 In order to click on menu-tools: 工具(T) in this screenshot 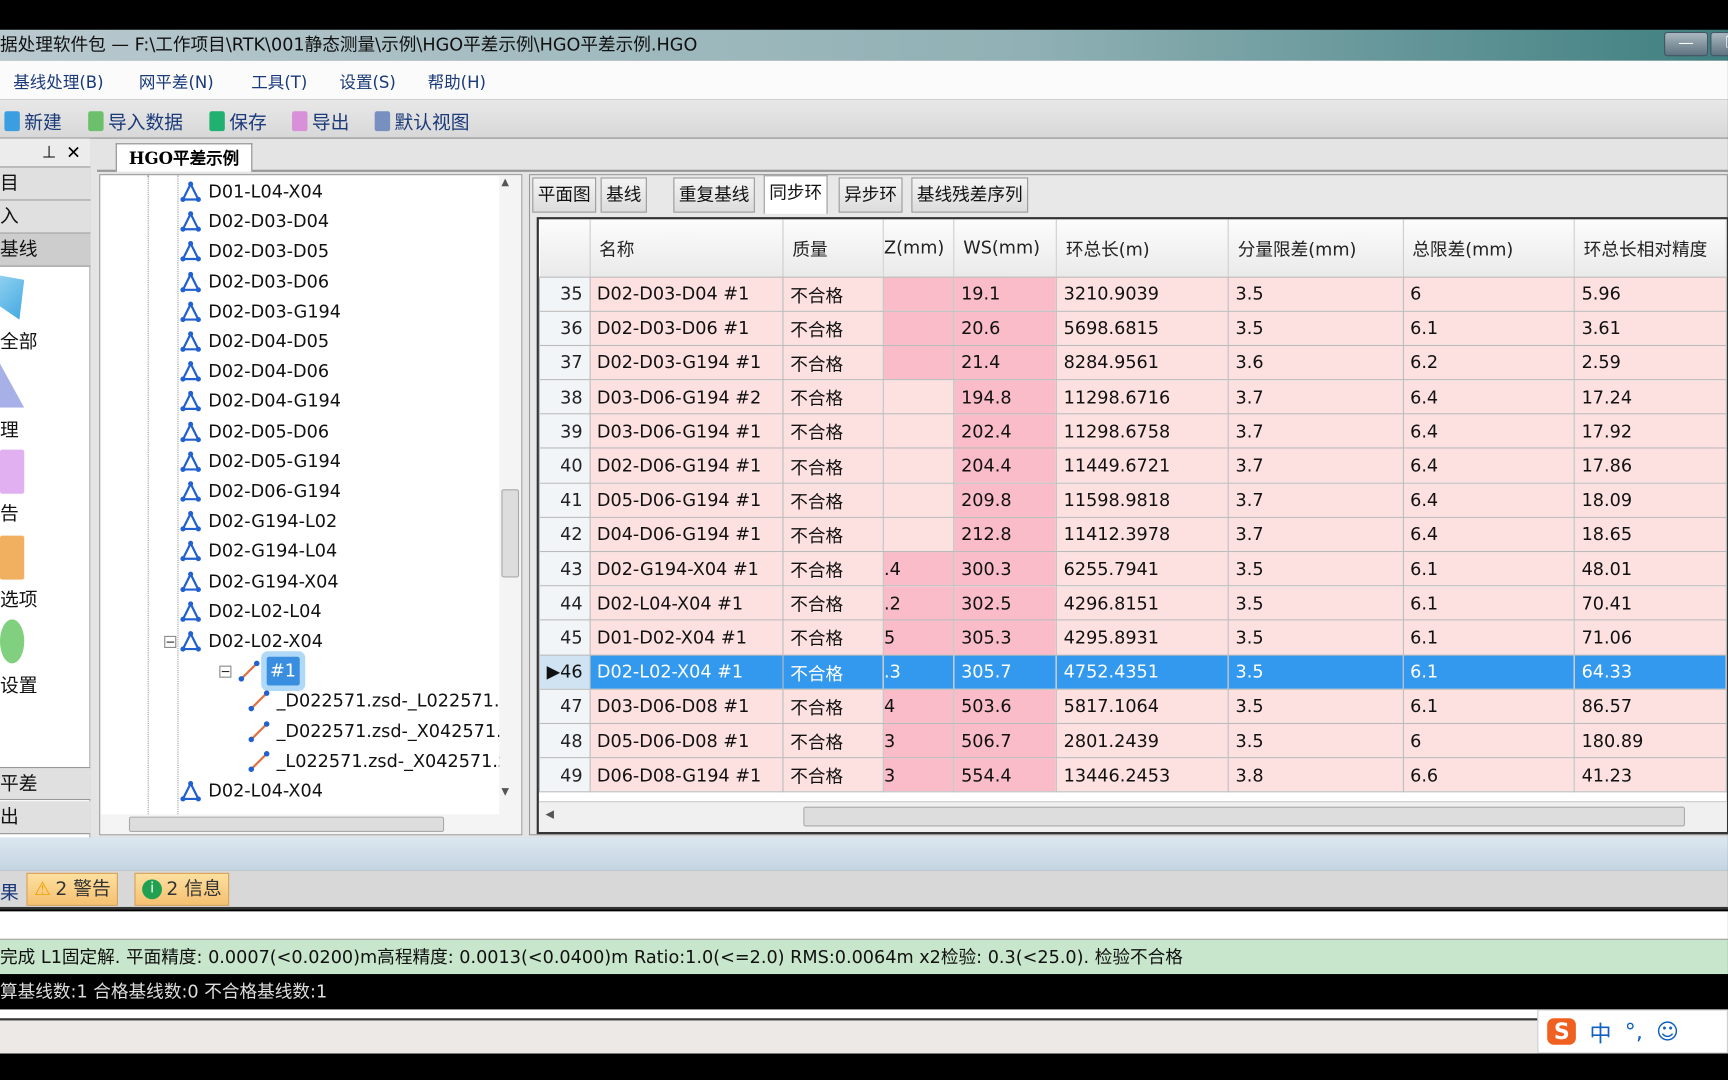, I will do `click(279, 82)`.